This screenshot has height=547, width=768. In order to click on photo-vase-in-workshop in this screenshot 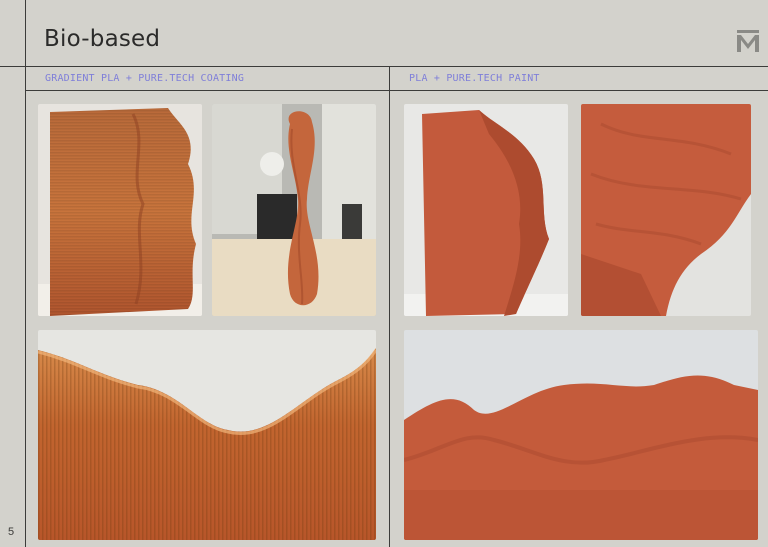, I will do `click(294, 210)`.